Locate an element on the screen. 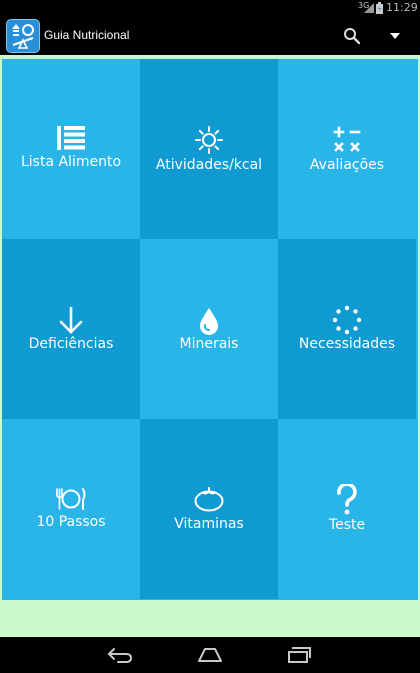 The width and height of the screenshot is (420, 673). calculator-icon is located at coordinates (347, 139).